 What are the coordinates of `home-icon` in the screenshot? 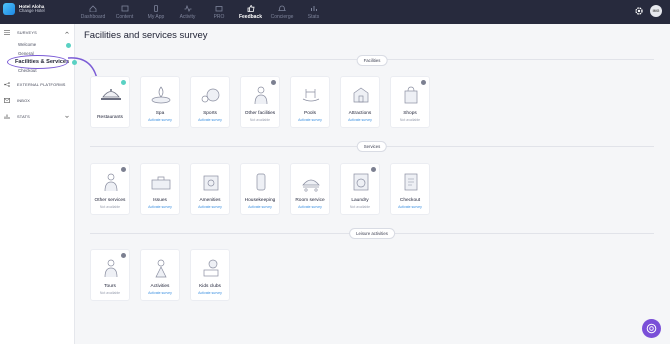 It's located at (93, 8).